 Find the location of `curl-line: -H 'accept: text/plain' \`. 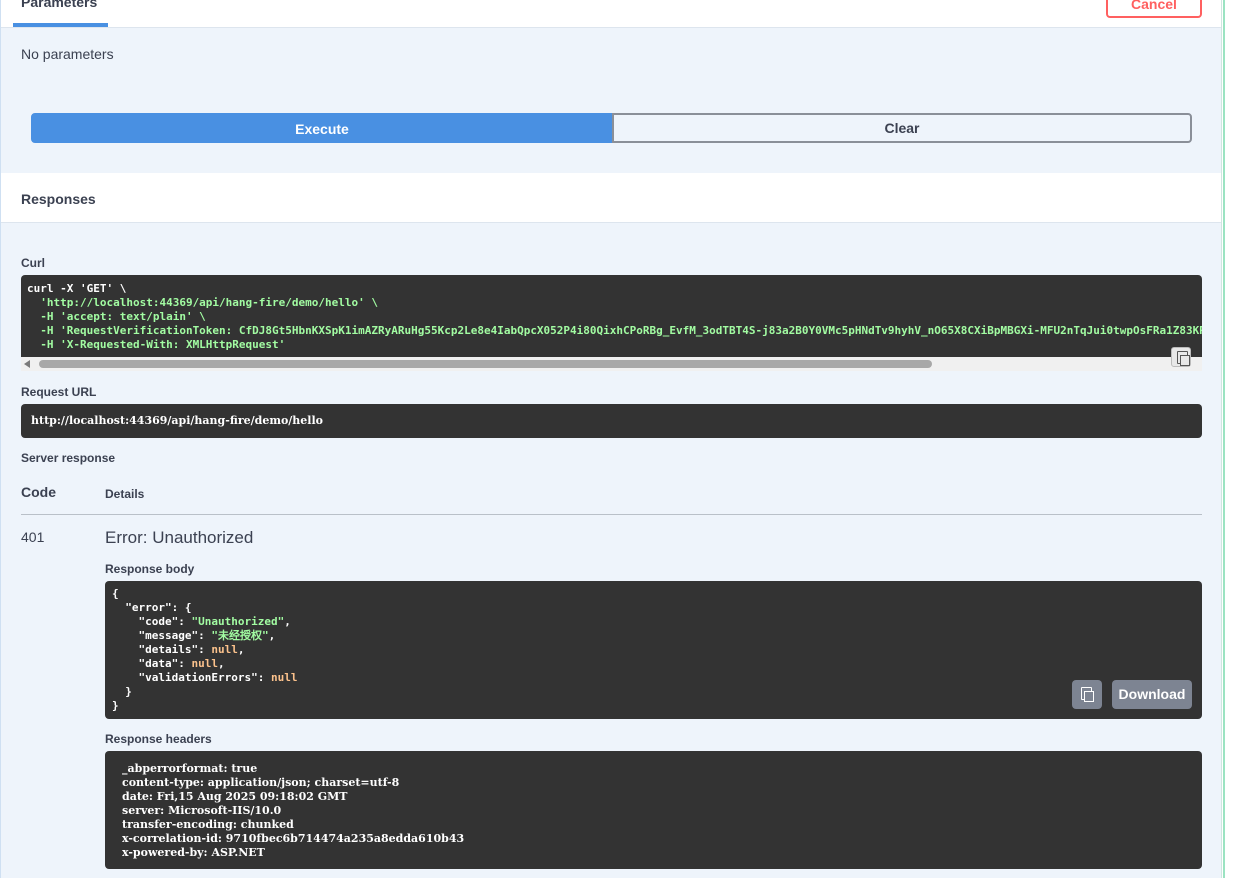

curl-line: -H 'accept: text/plain' \ is located at coordinates (116, 316).